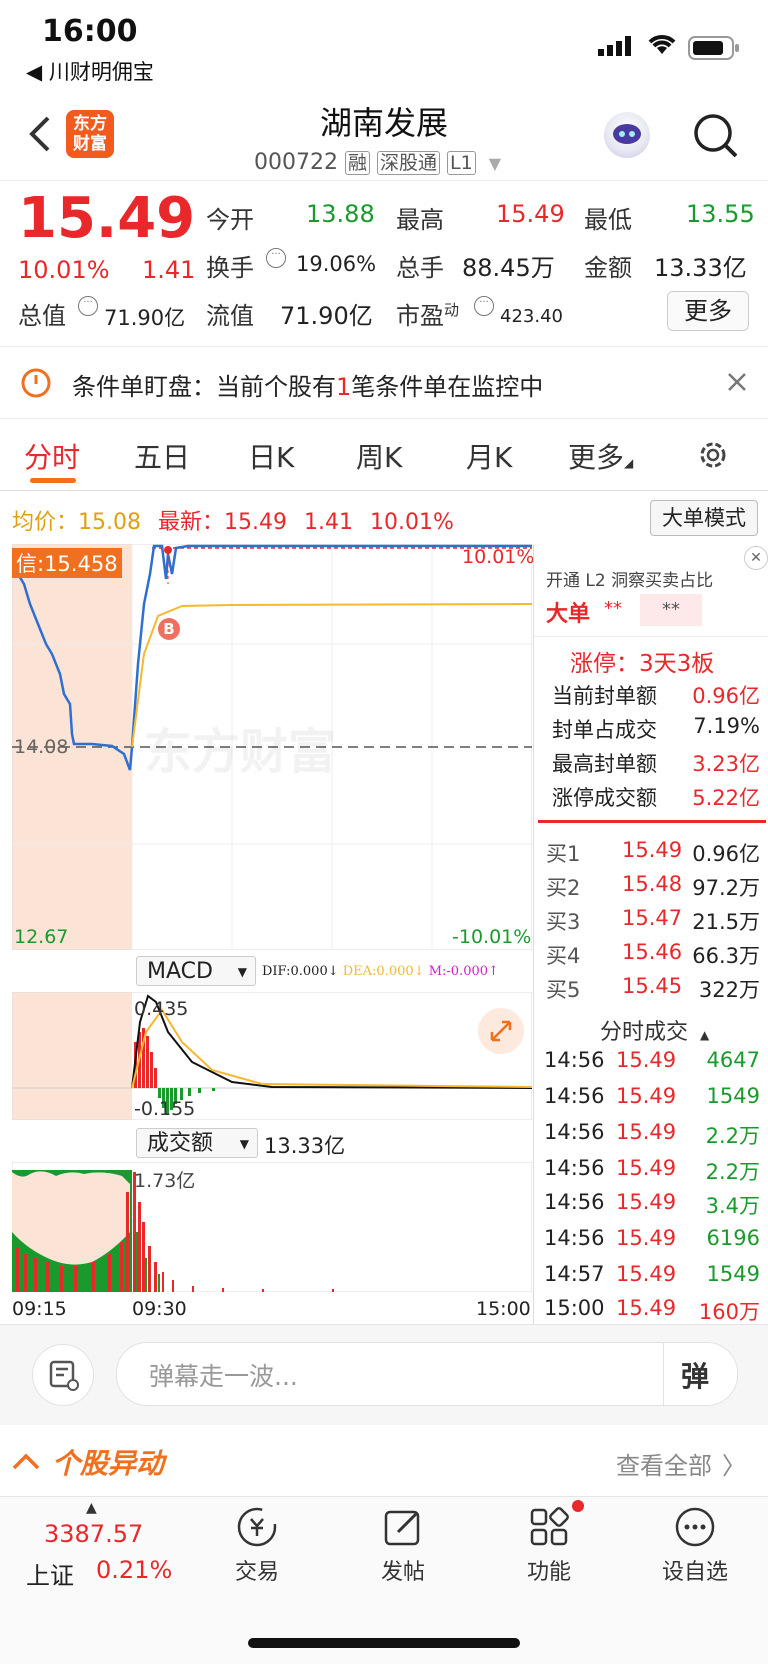  What do you see at coordinates (272, 1056) in the screenshot?
I see `macd-chart` at bounding box center [272, 1056].